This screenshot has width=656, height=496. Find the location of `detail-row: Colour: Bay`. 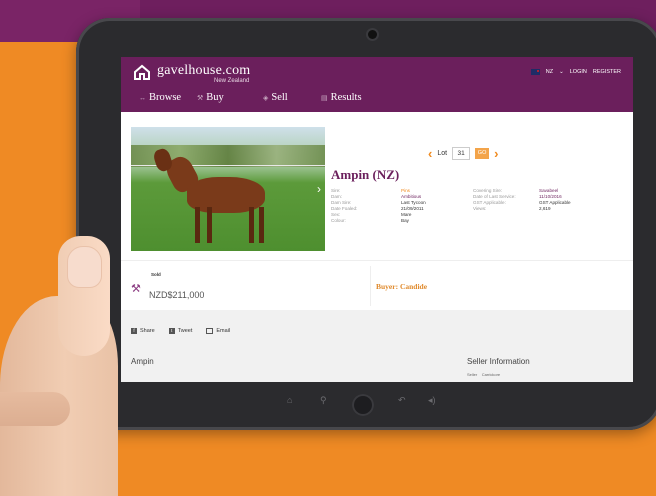

detail-row: Colour: Bay is located at coordinates (451, 221).